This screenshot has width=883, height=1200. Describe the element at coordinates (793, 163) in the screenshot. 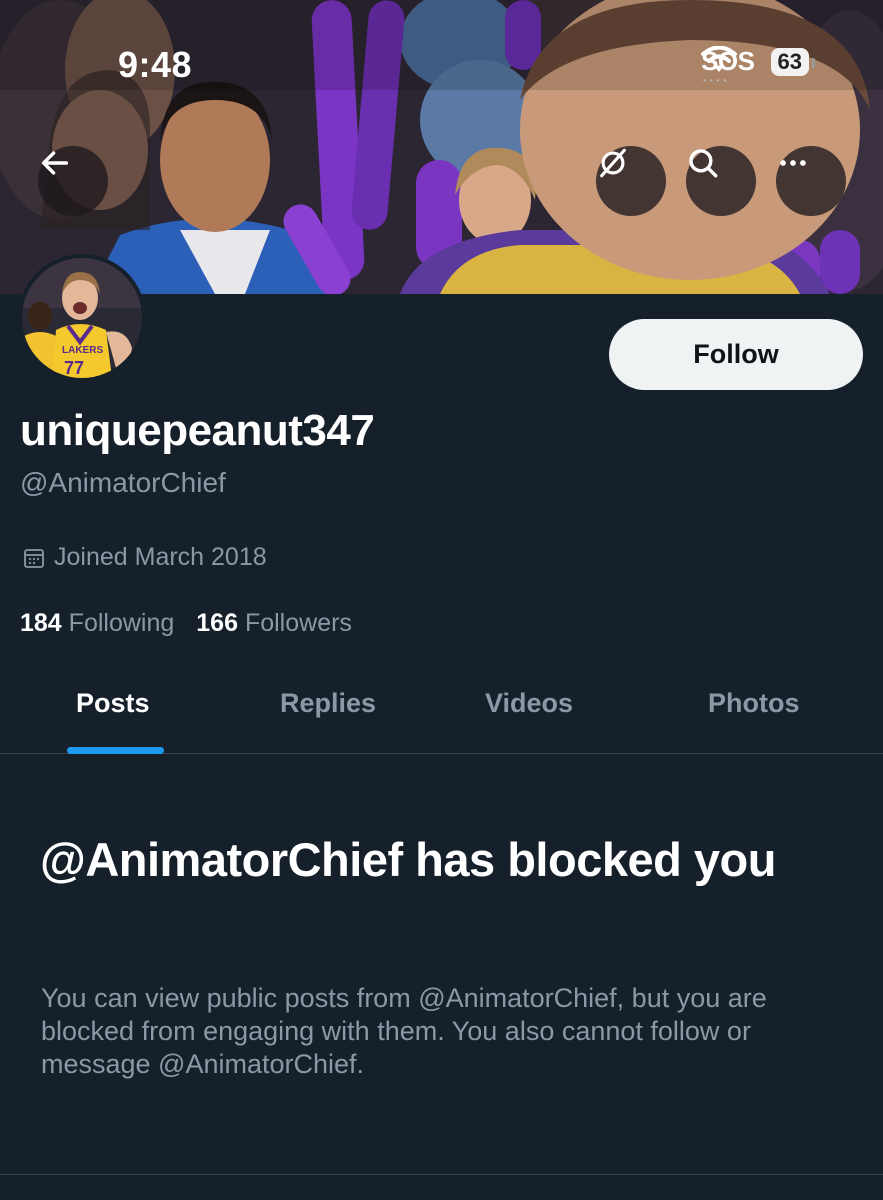

I see `more-horizontal-icon` at that location.